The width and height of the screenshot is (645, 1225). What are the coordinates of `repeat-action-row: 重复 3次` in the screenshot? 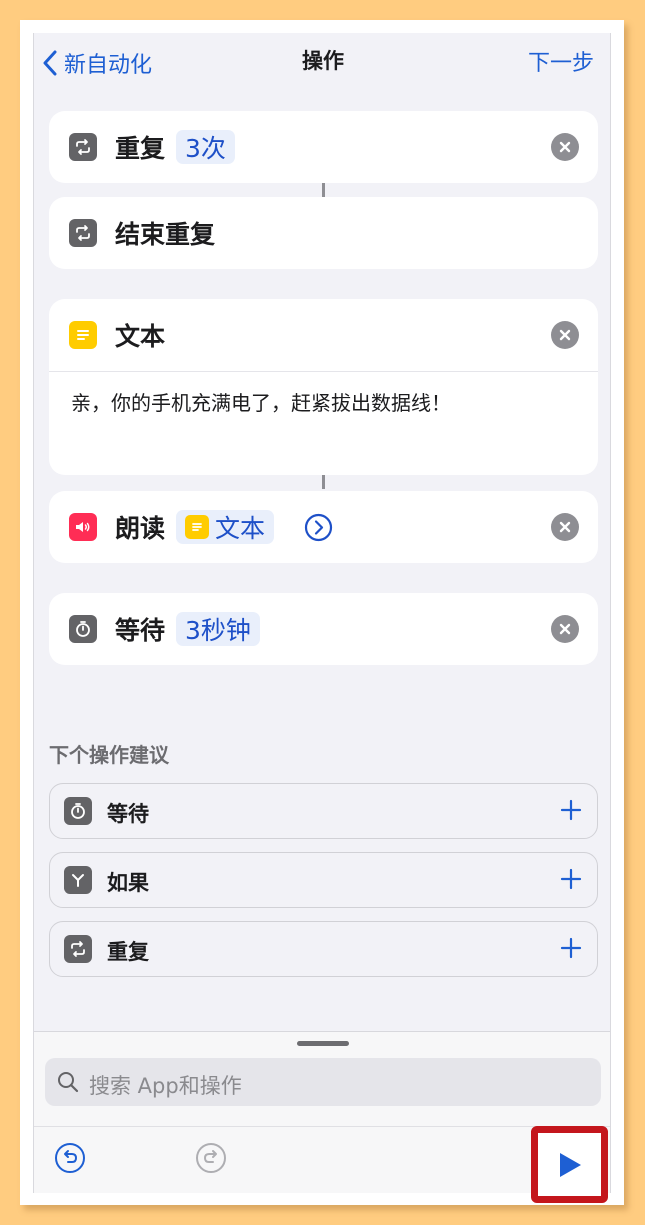 It's located at (323, 147).